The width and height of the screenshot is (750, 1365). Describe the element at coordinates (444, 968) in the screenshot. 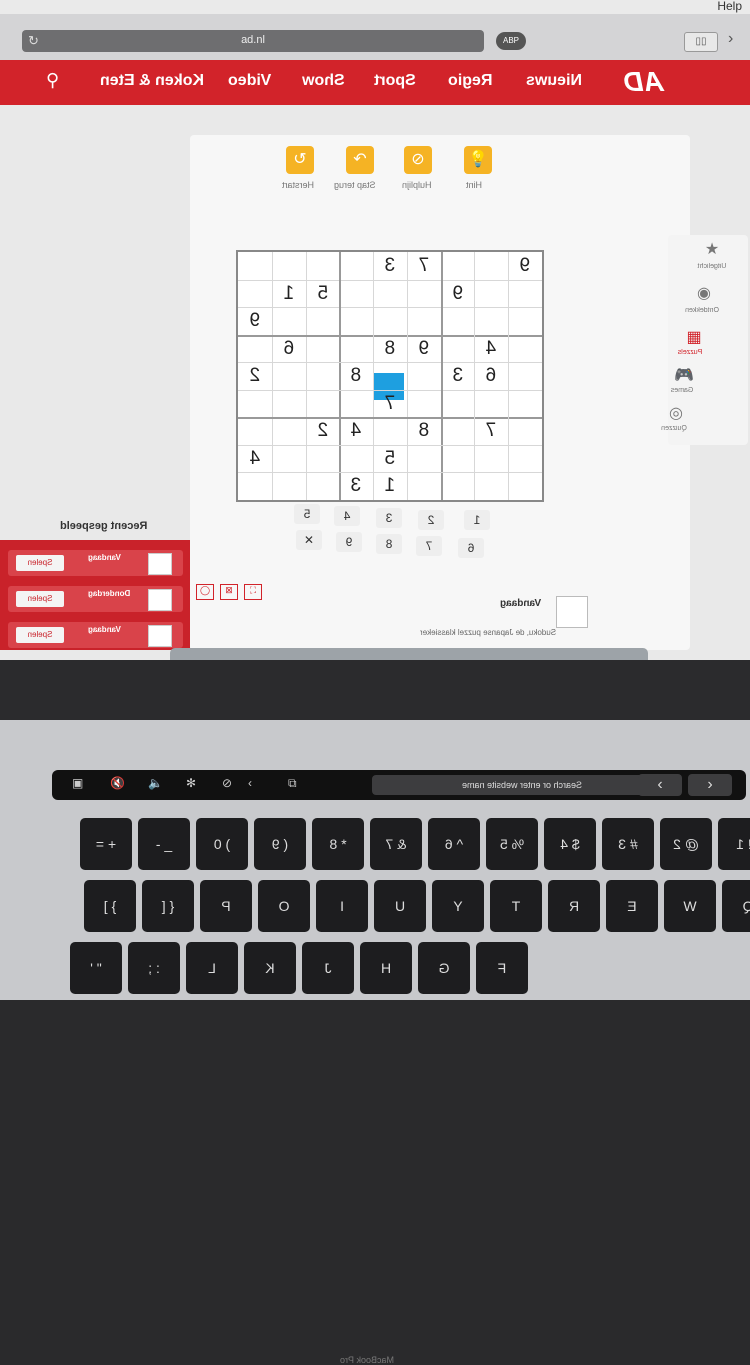

I see `keyboard-key: G` at that location.